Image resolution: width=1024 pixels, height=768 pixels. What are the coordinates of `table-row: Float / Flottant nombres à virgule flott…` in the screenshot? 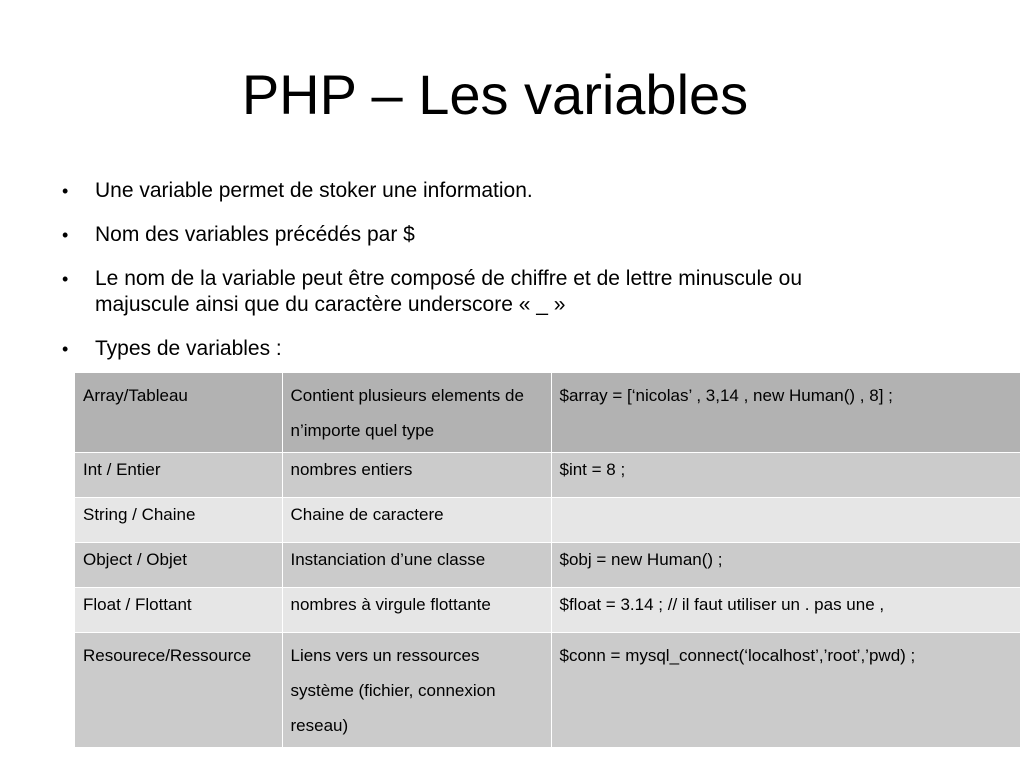 It's located at (547, 610).